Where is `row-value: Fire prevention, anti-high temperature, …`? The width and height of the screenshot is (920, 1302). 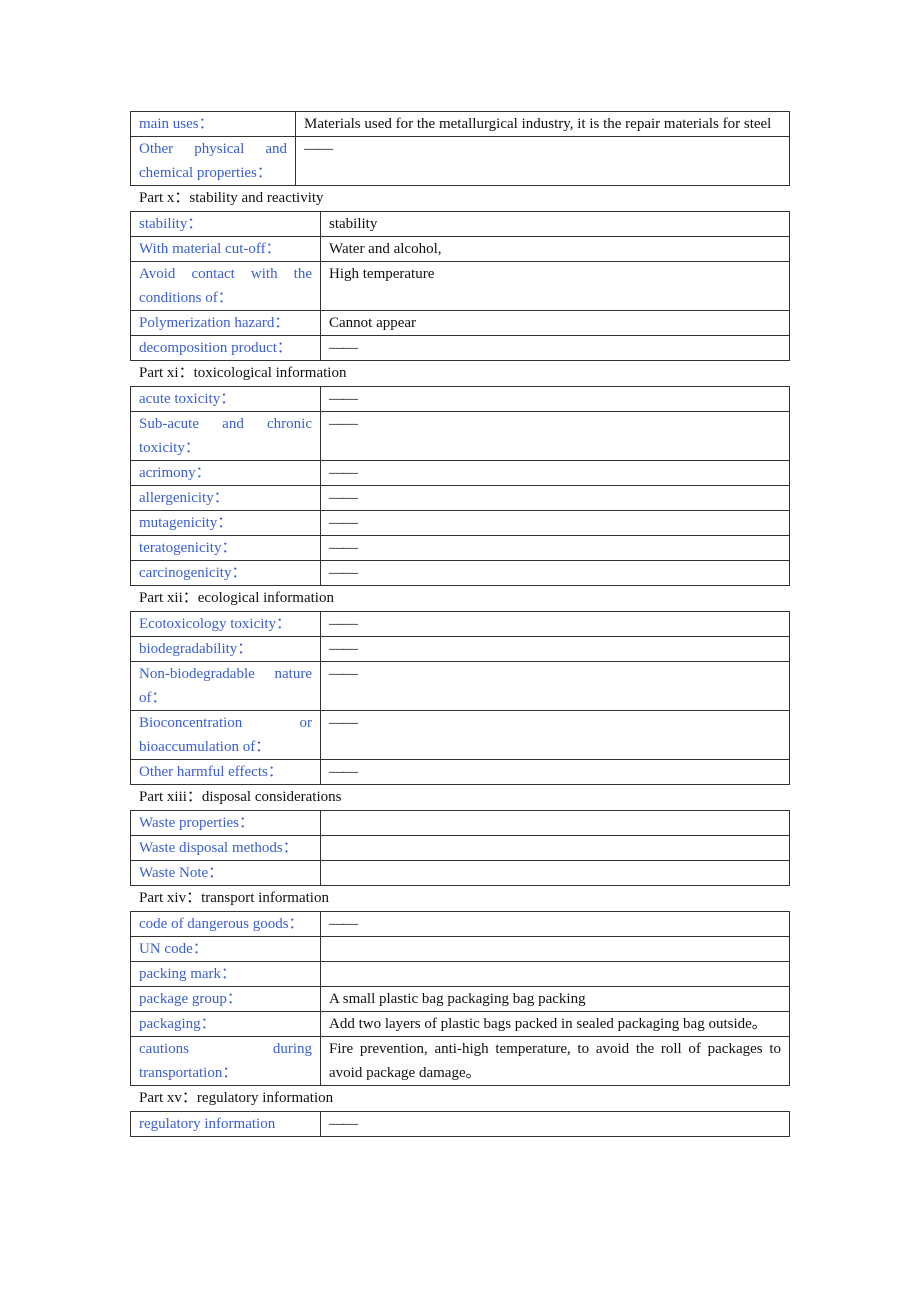 row-value: Fire prevention, anti-high temperature, … is located at coordinates (555, 1061).